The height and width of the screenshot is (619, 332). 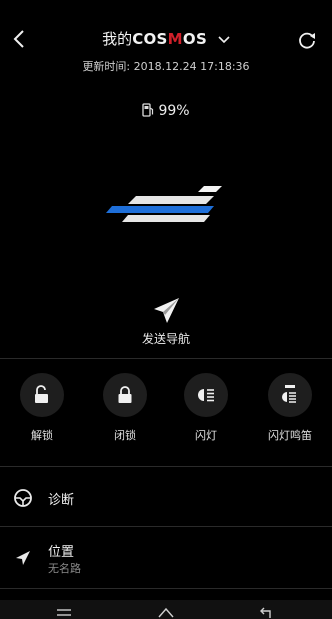 What do you see at coordinates (206, 408) in the screenshot?
I see `flash-lights-button: 闪灯` at bounding box center [206, 408].